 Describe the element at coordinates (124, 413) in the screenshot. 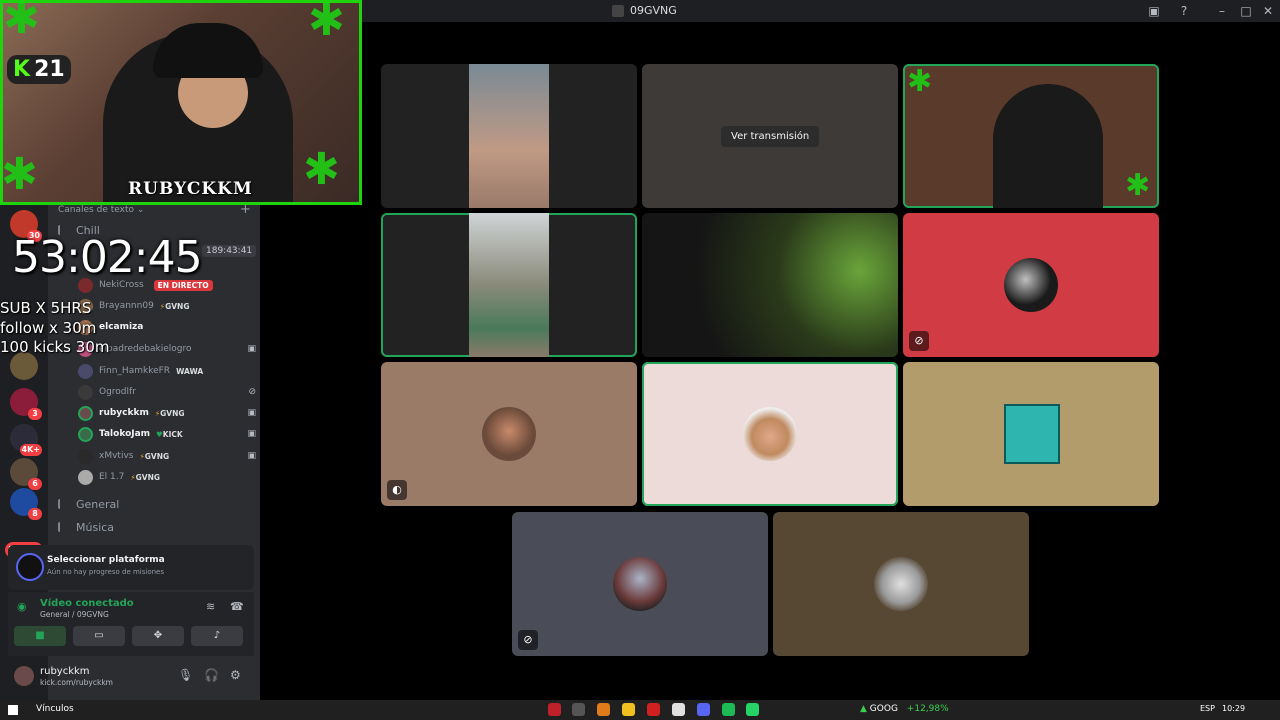

I see `user-name: rubyckkm` at that location.